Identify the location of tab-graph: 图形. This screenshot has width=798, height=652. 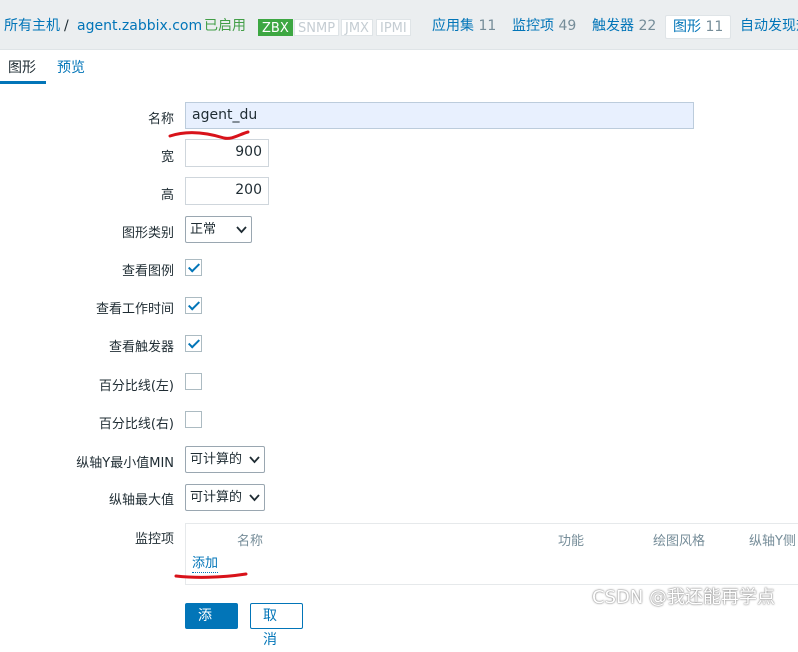
(22, 68).